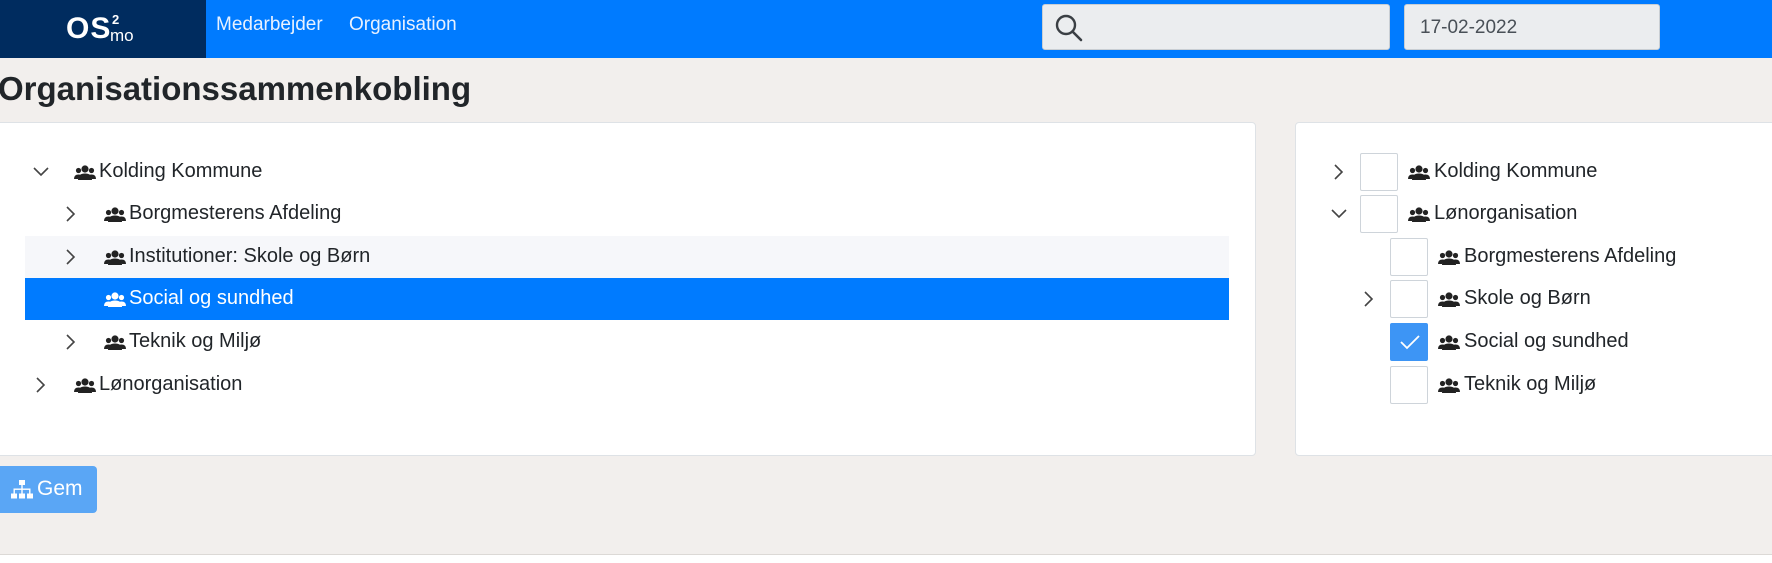 This screenshot has width=1772, height=563. I want to click on tree-node-kolding-kommune: Kolding Kommune, so click(627, 172).